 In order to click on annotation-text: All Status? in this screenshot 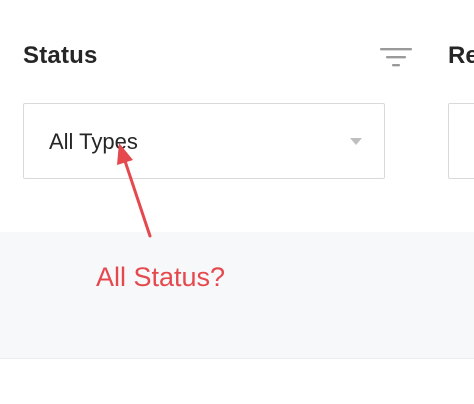, I will do `click(161, 277)`.